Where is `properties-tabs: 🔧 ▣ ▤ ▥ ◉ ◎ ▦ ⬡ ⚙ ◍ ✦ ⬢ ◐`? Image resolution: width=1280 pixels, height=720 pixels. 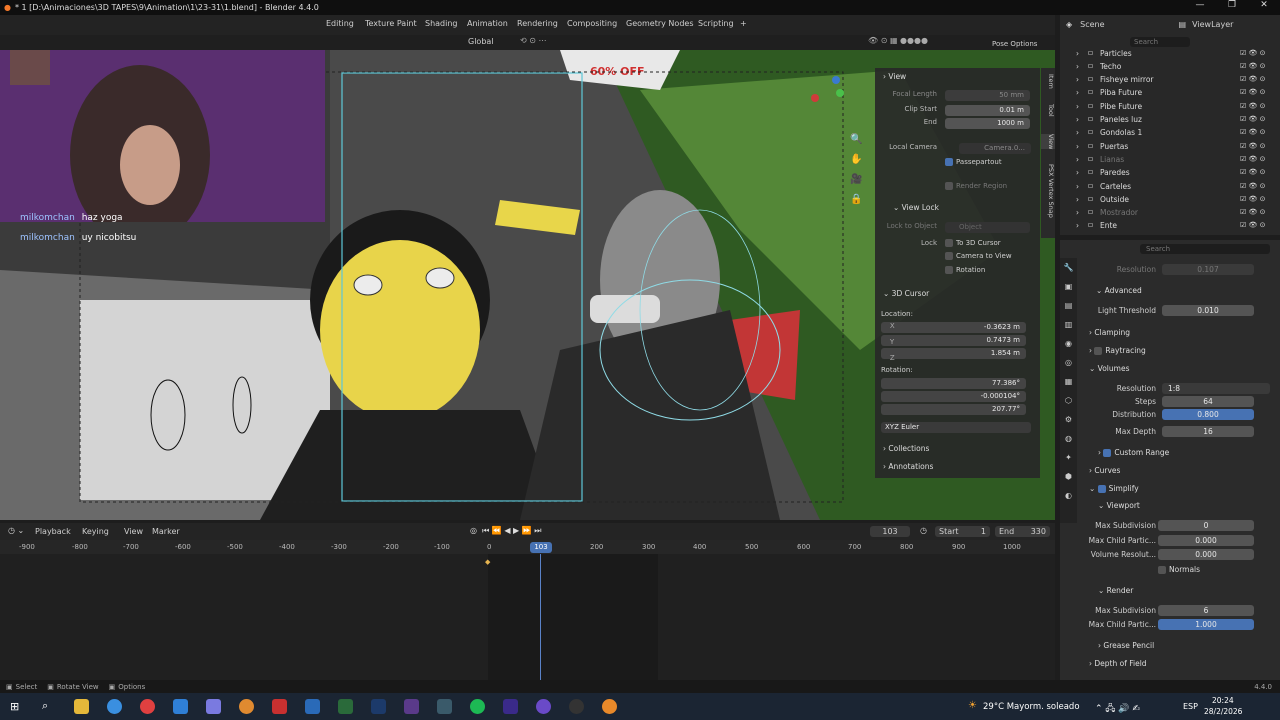
properties-tabs: 🔧 ▣ ▤ ▥ ◉ ◎ ▦ ⬡ ⚙ ◍ ✦ ⬢ ◐ is located at coordinates (1068, 390).